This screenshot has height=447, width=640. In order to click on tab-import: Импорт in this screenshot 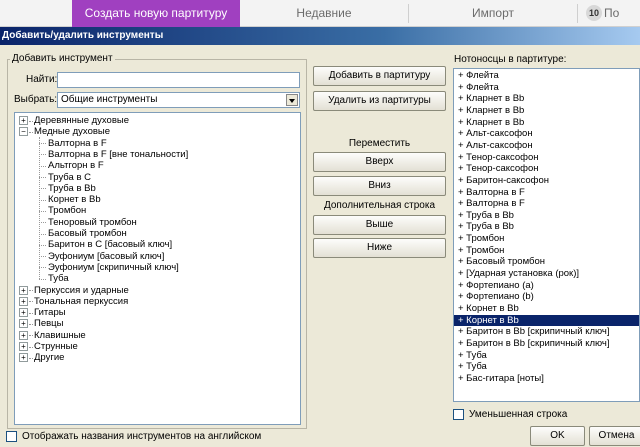, I will do `click(493, 13)`.